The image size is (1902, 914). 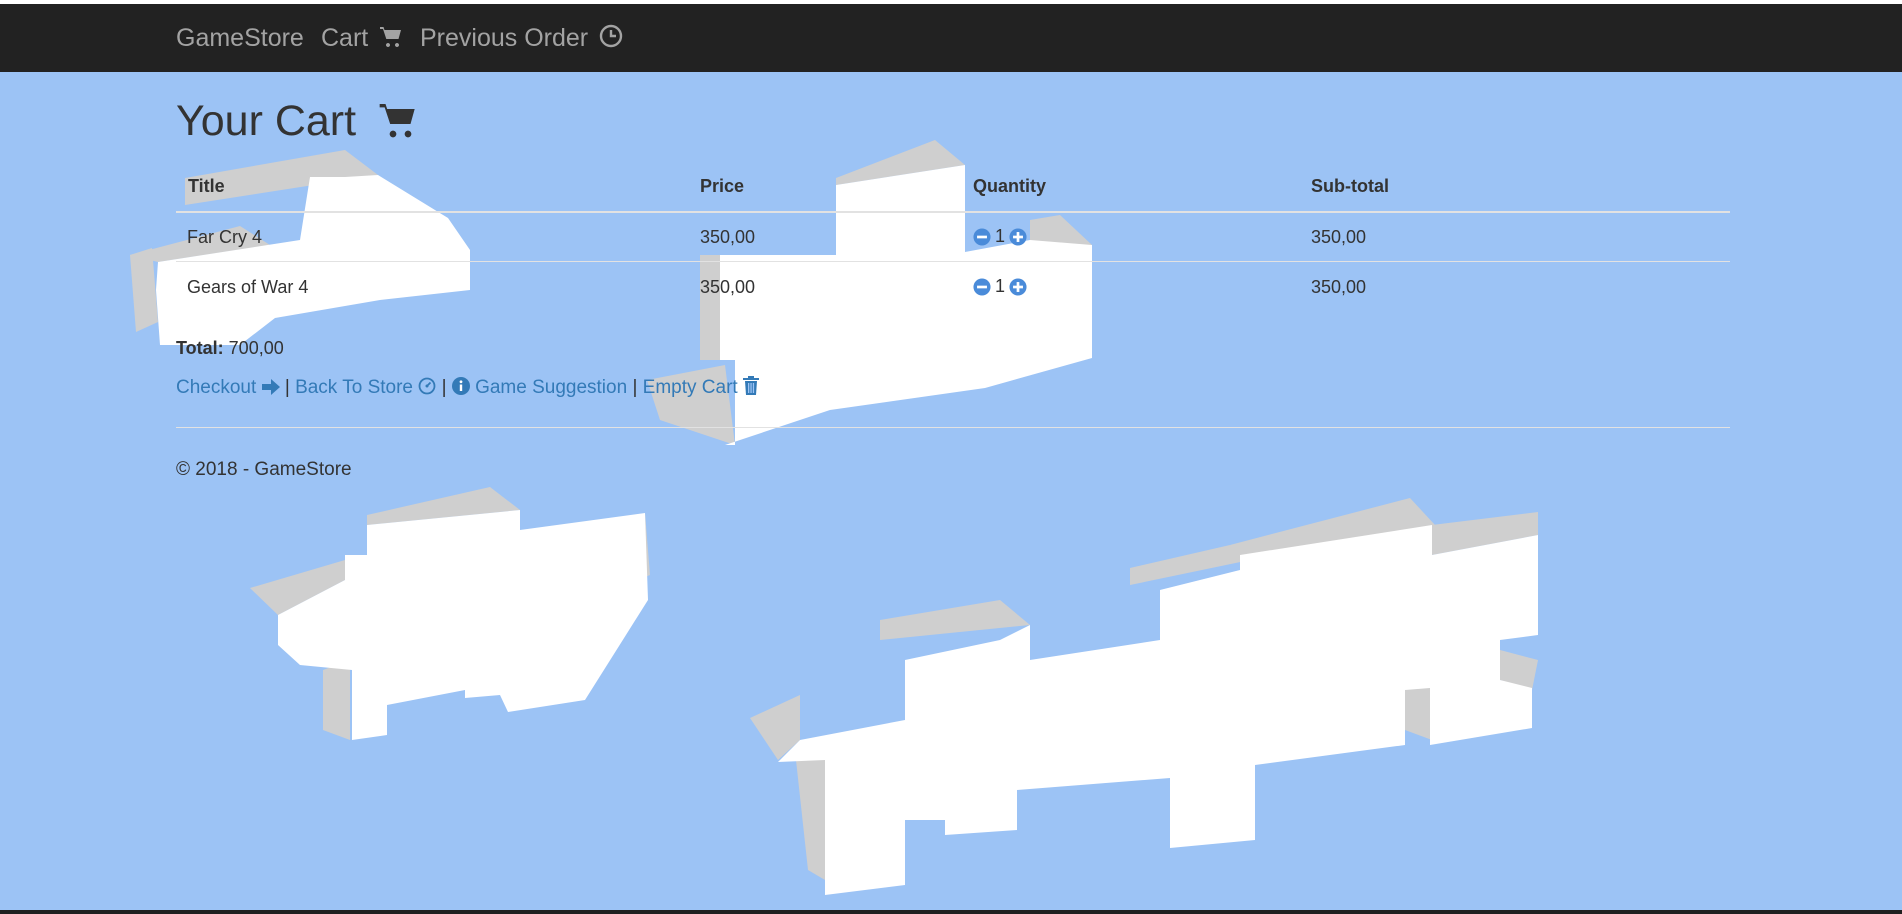 I want to click on cart-total: Total: 700,00, so click(x=230, y=348).